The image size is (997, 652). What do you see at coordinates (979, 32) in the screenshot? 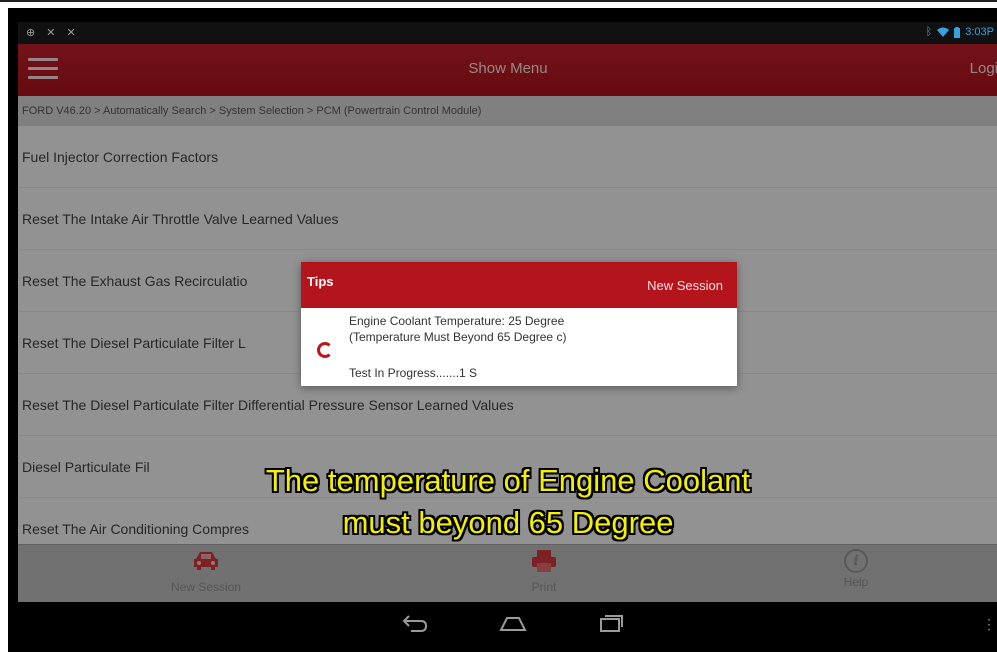
I see `status-time: 3:03P` at bounding box center [979, 32].